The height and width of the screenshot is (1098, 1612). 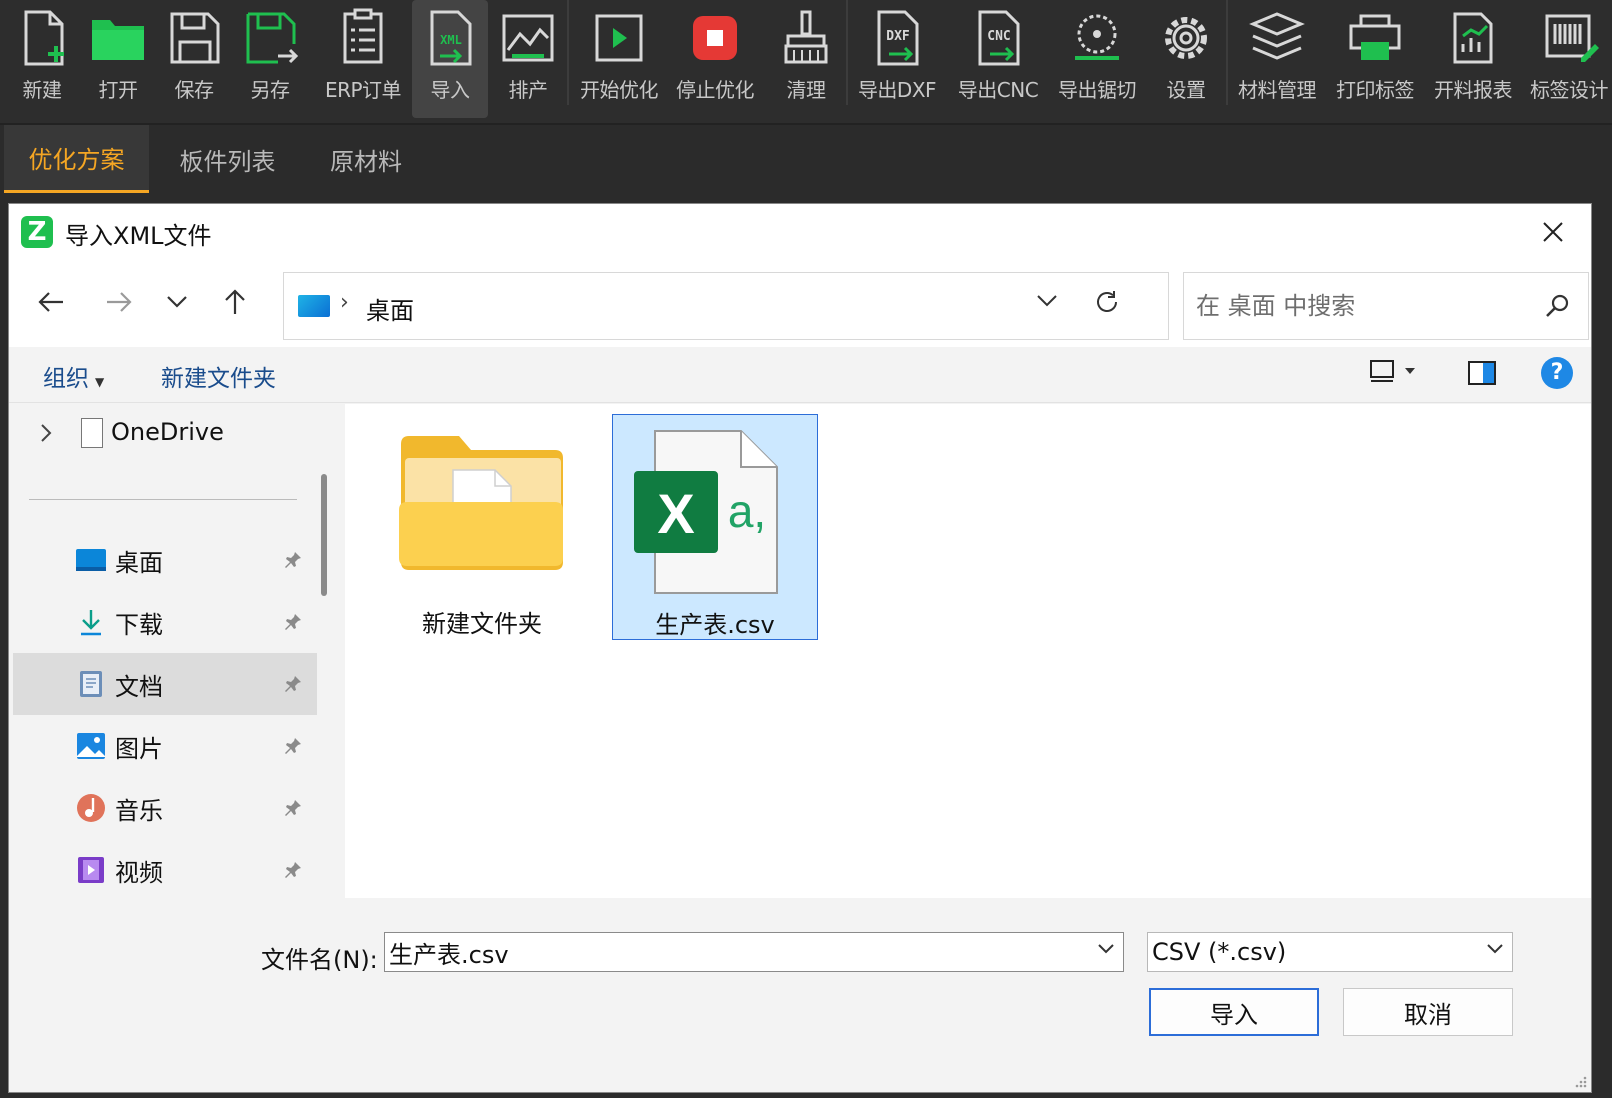 I want to click on toolbar-print-label-button: 打印标签, so click(x=1375, y=59).